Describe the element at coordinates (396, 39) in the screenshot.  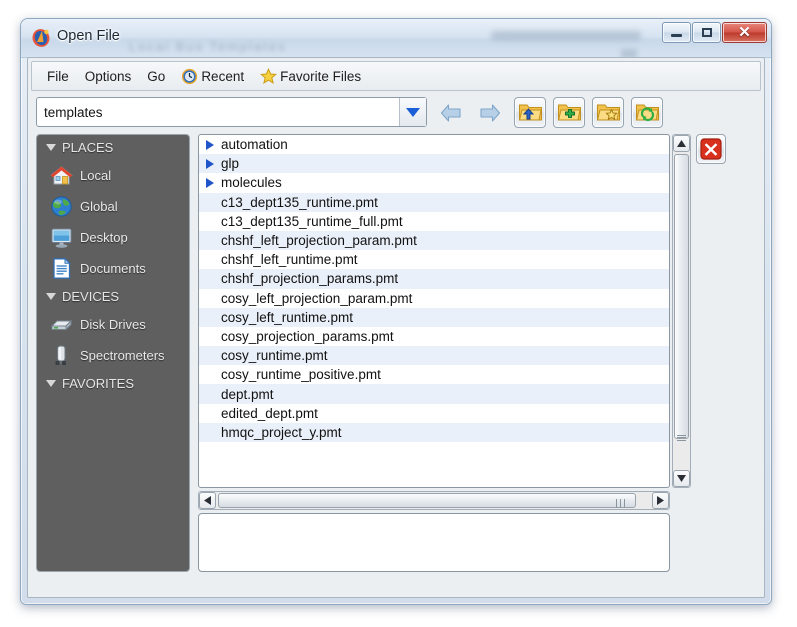
I see `window-titlebar: Local Bus Templates Open File ✕` at that location.